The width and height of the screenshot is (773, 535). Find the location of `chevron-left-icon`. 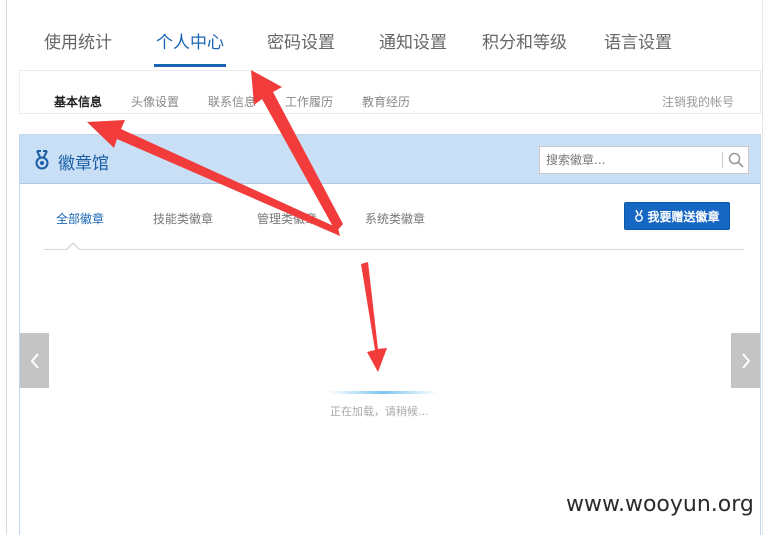

chevron-left-icon is located at coordinates (34, 360).